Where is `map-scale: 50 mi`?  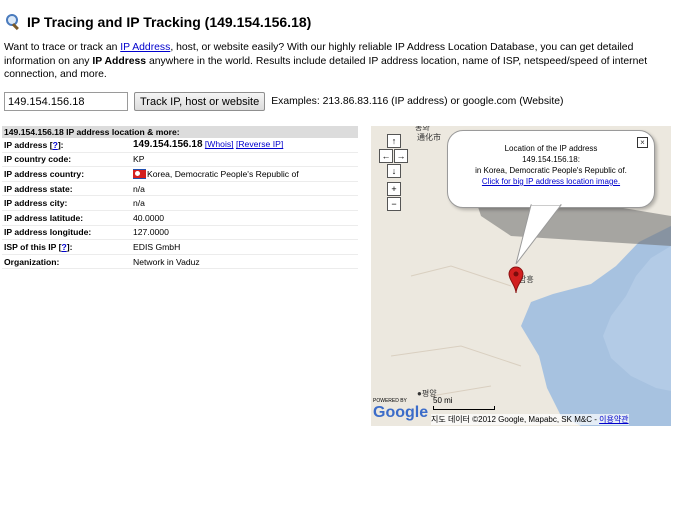 map-scale: 50 mi is located at coordinates (464, 403).